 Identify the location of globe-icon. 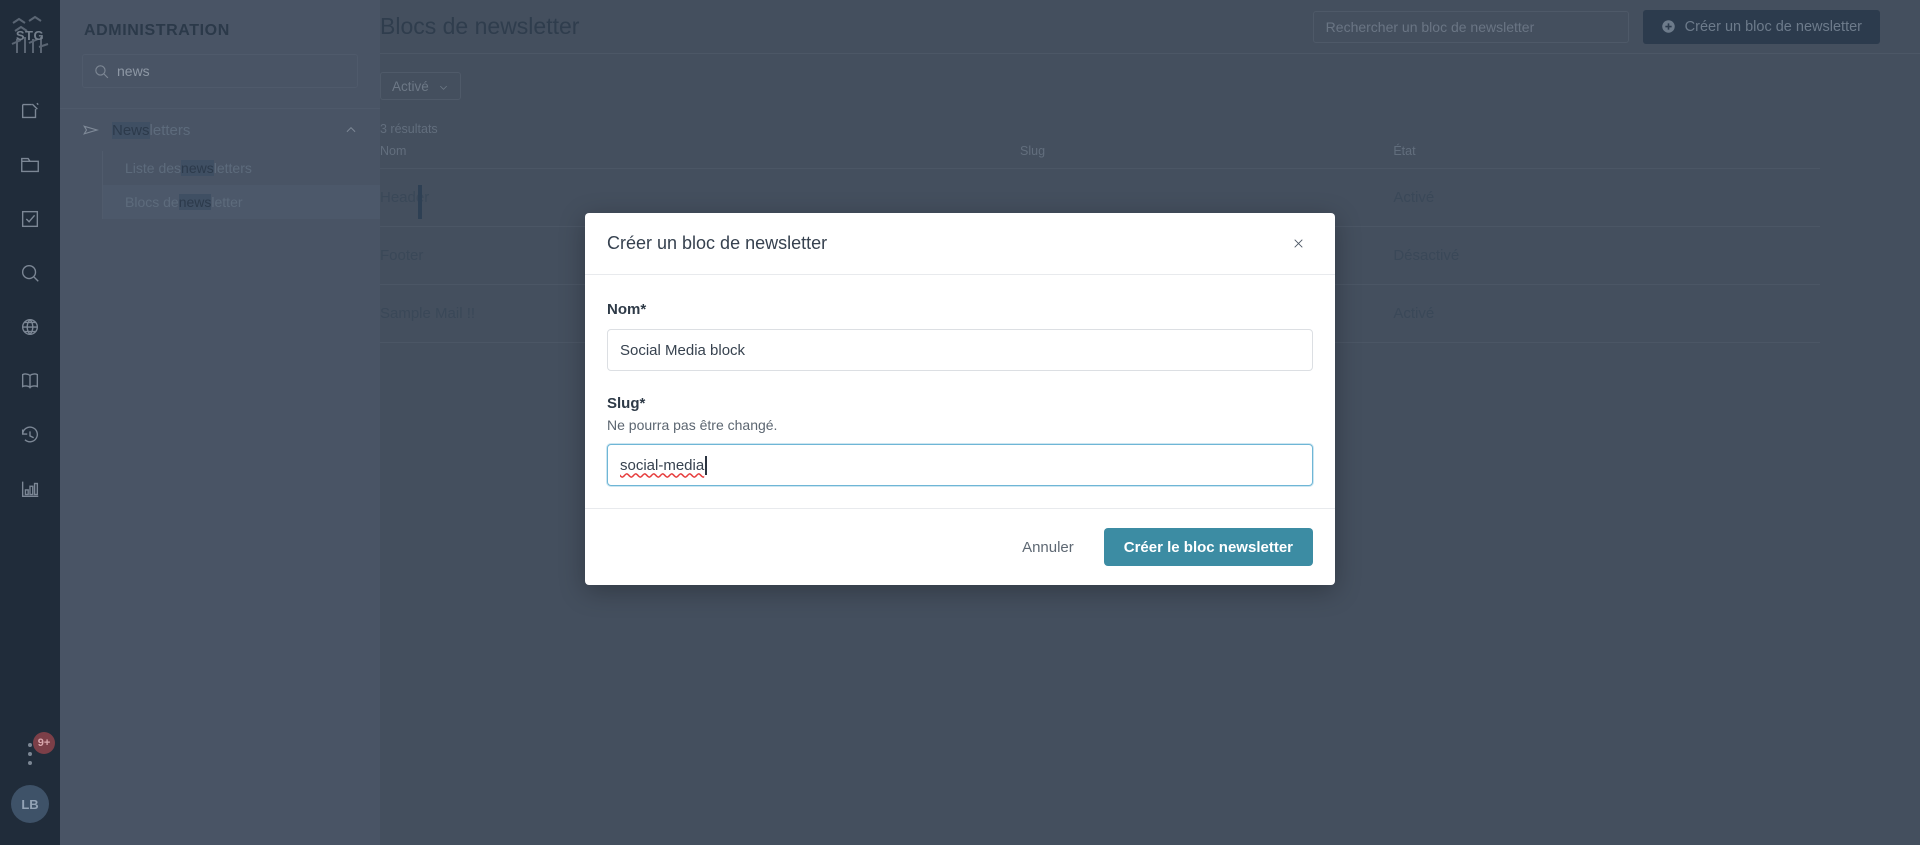
(30, 327).